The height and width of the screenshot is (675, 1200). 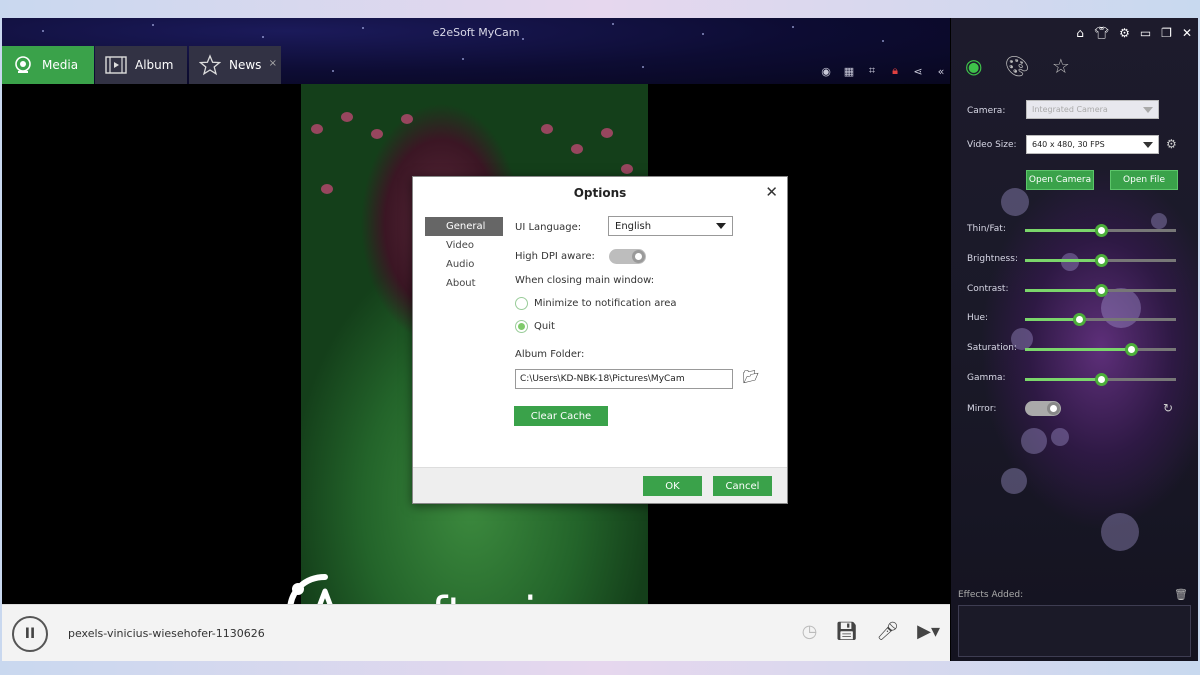 I want to click on home-icon: ⌂, so click(x=1080, y=33).